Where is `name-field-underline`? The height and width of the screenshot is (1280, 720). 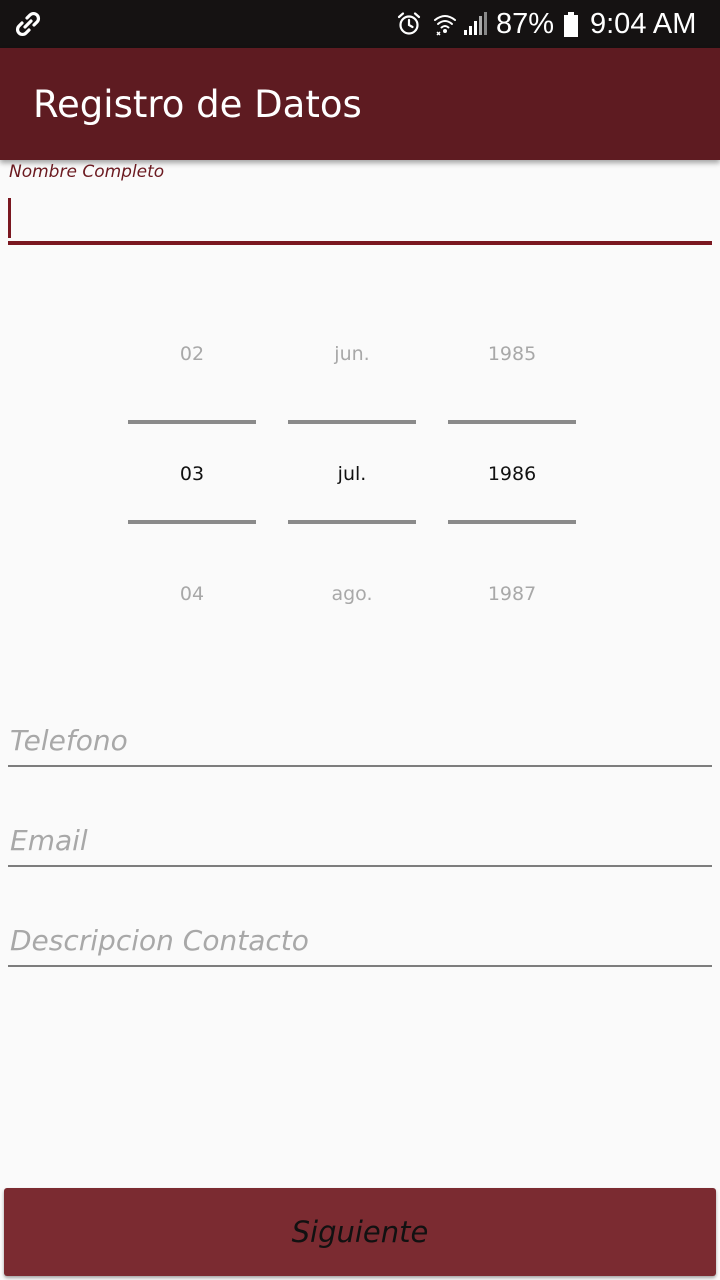 name-field-underline is located at coordinates (360, 243).